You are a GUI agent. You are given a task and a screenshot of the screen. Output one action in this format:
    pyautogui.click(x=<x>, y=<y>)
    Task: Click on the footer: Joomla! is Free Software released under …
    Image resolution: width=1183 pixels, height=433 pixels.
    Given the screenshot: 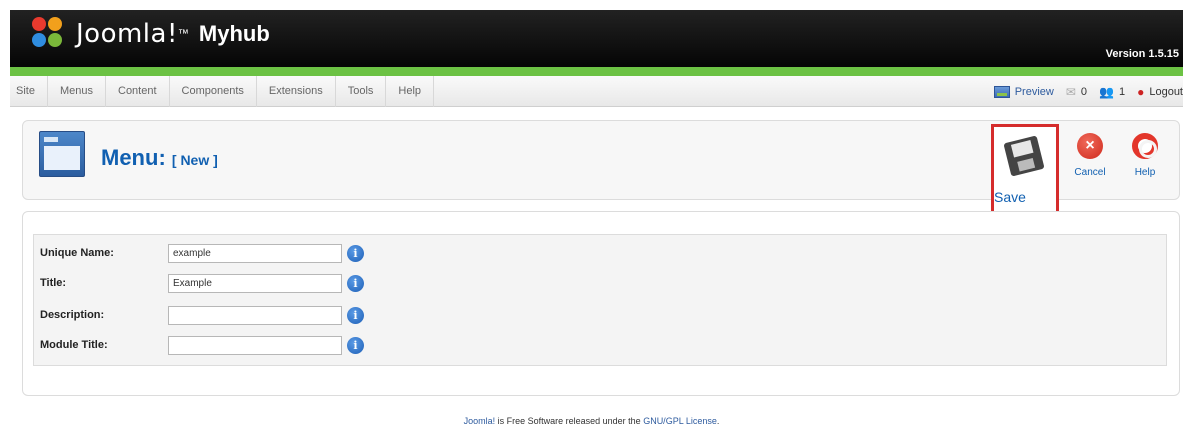 What is the action you would take?
    pyautogui.click(x=591, y=421)
    